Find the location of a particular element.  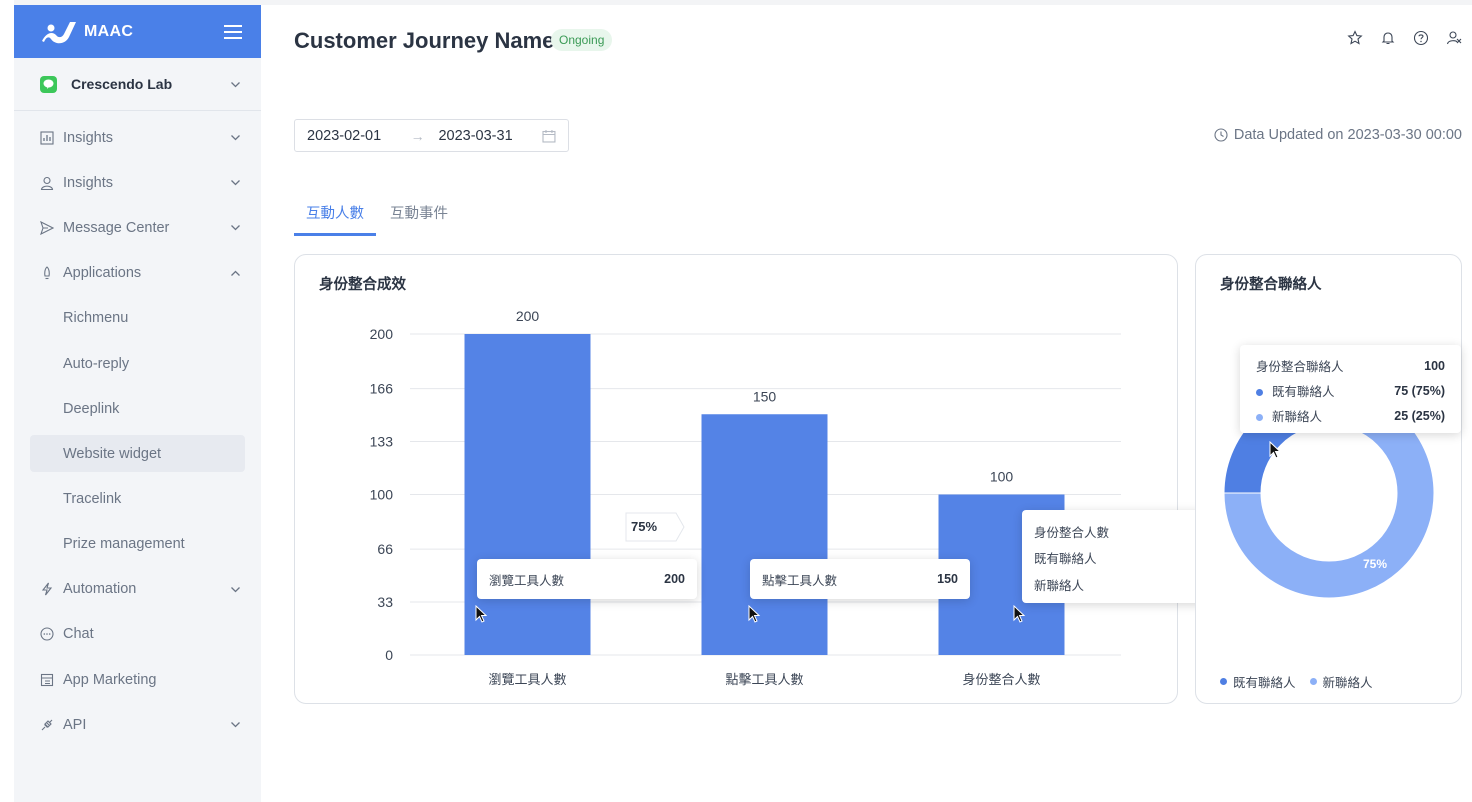

tooltip-label: 既有聯絡人 is located at coordinates (1065, 559).